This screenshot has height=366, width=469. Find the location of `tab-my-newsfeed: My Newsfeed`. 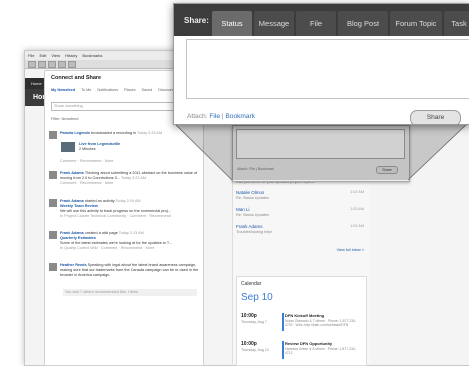

tab-my-newsfeed: My Newsfeed is located at coordinates (63, 90).